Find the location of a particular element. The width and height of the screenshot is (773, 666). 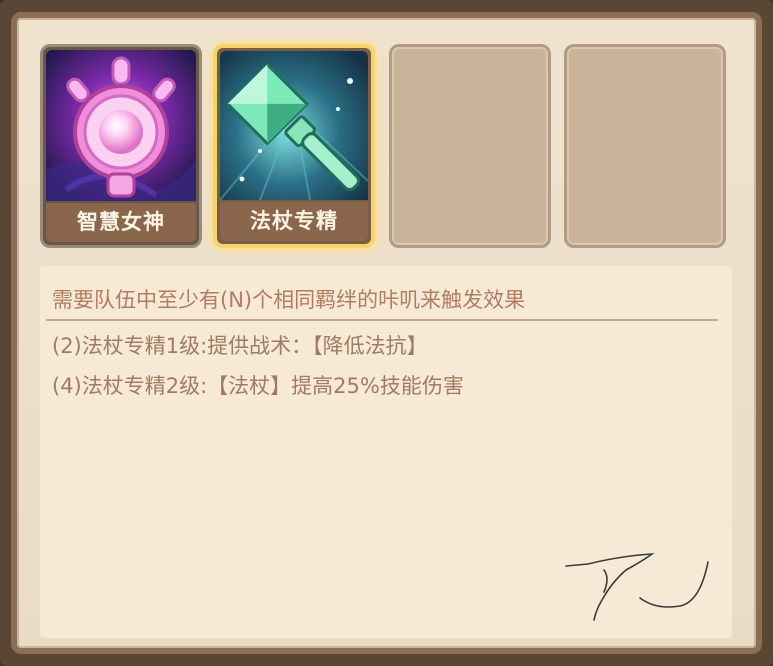

bond-slot-label: 法杖专精 is located at coordinates (294, 221).